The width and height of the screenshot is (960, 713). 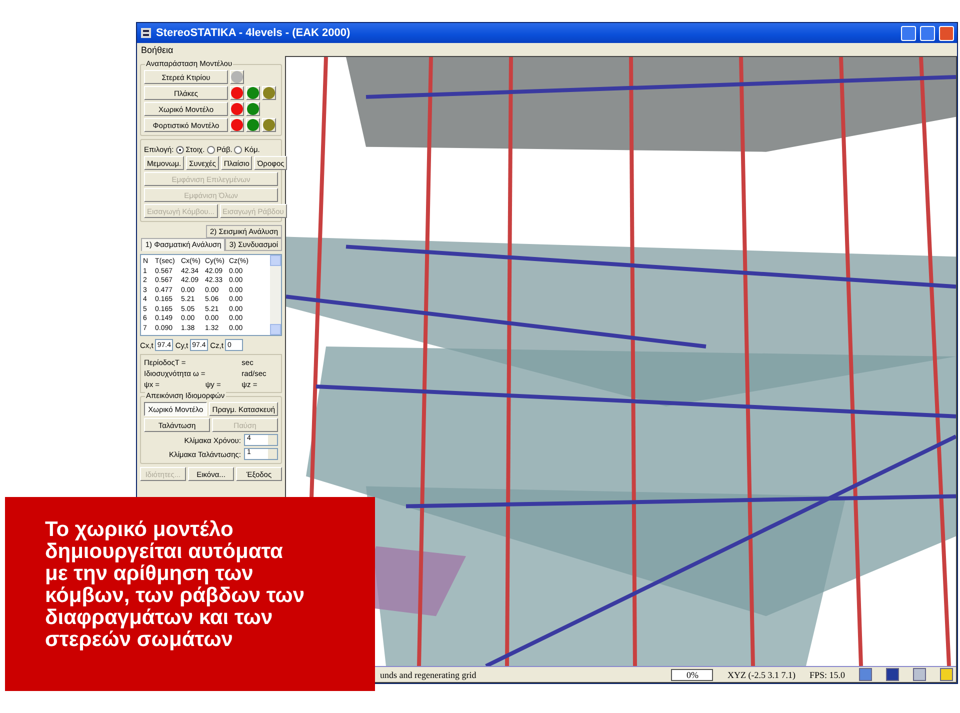 What do you see at coordinates (908, 33) in the screenshot?
I see `minimize-button` at bounding box center [908, 33].